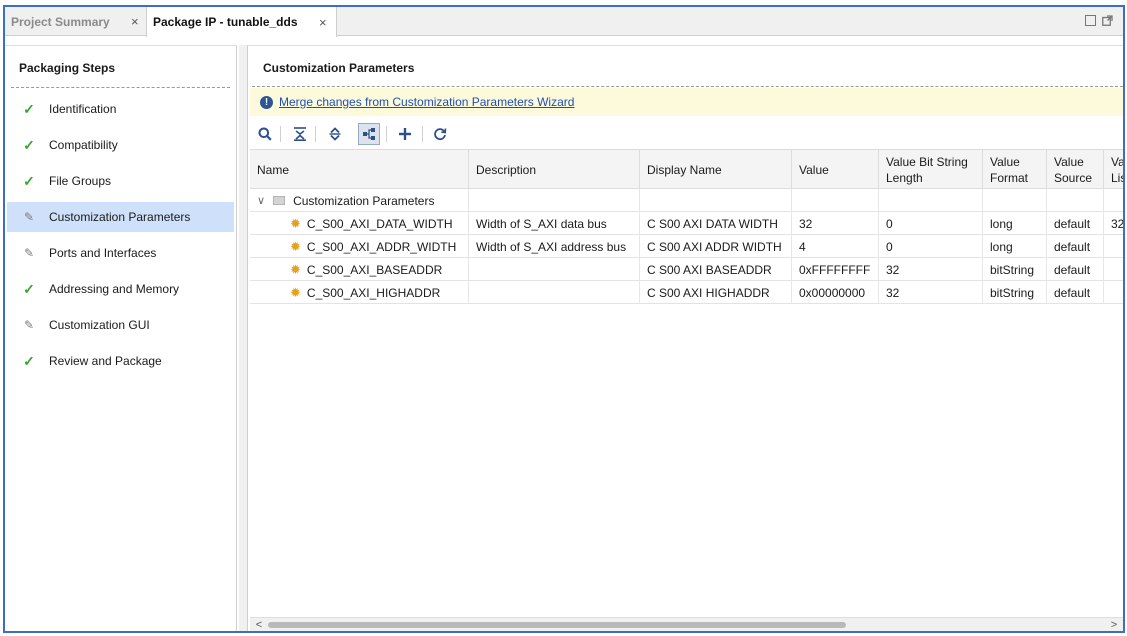  I want to click on expand-all-icon, so click(335, 134).